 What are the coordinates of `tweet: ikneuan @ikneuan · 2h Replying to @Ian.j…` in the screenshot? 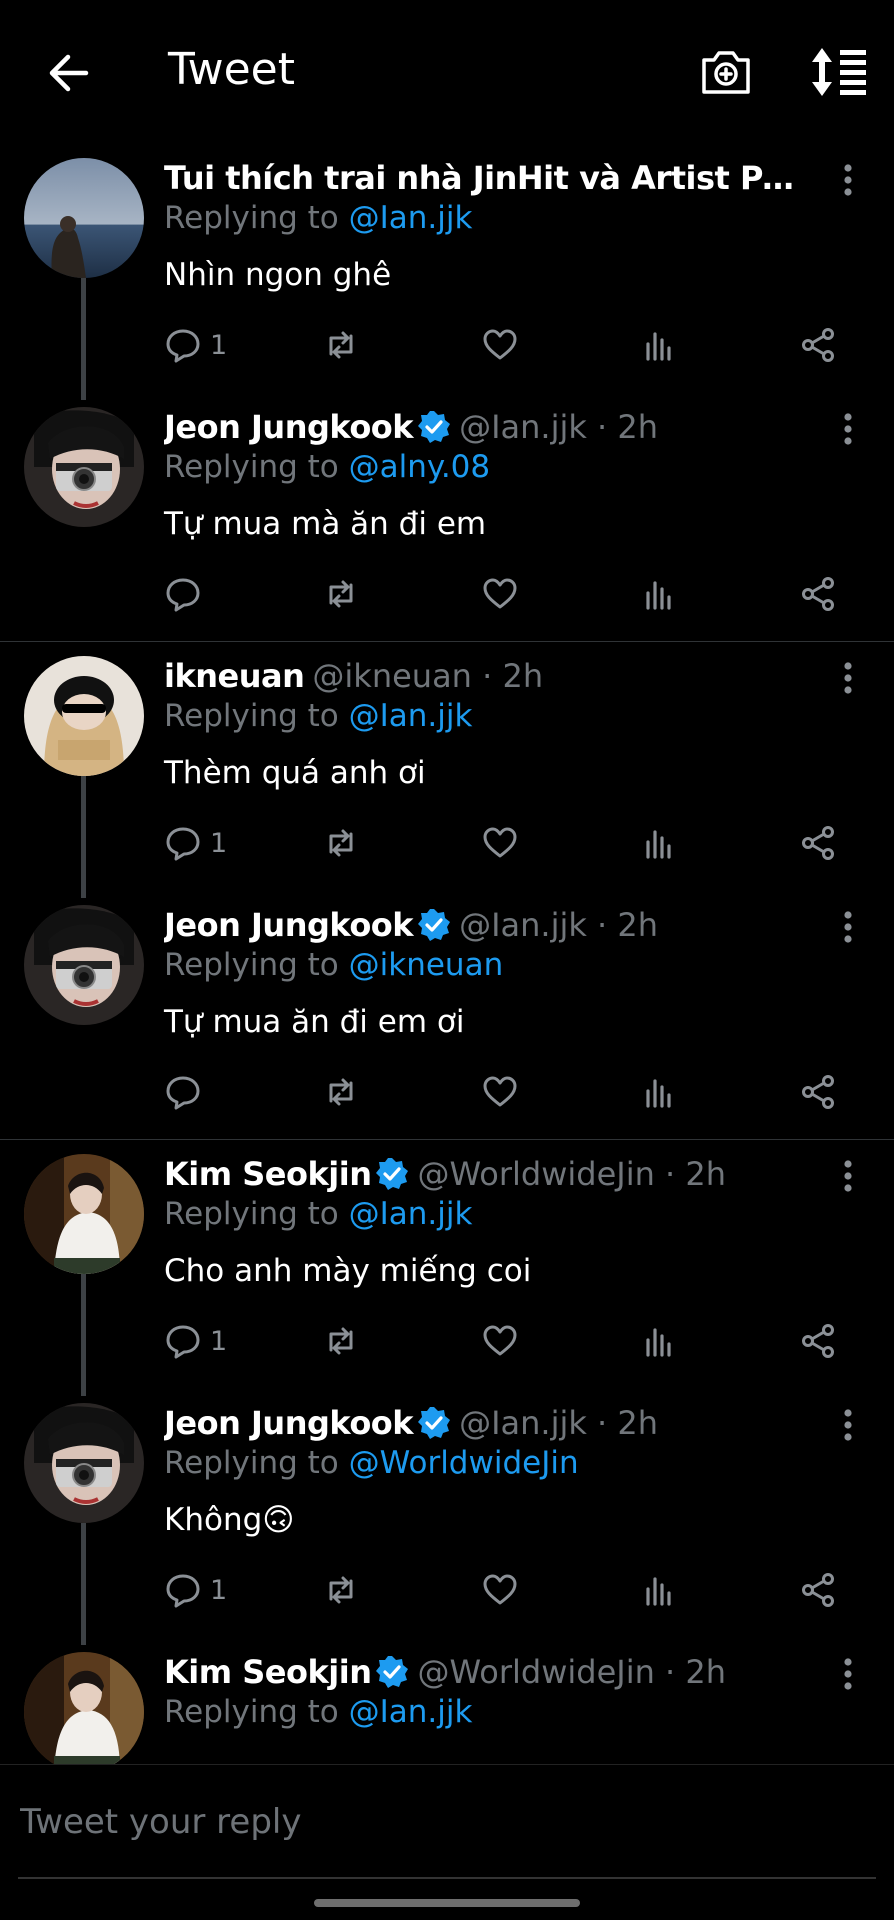 It's located at (447, 770).